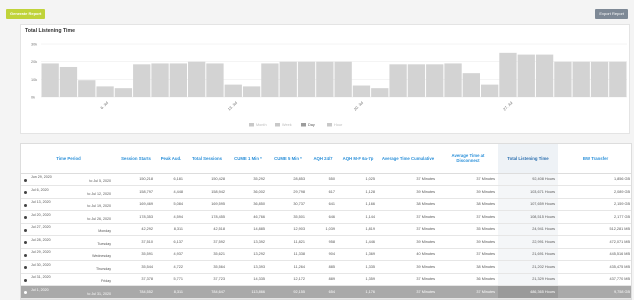  I want to click on time-period-cell: Jul 31, 2020 Friday, so click(68, 279).